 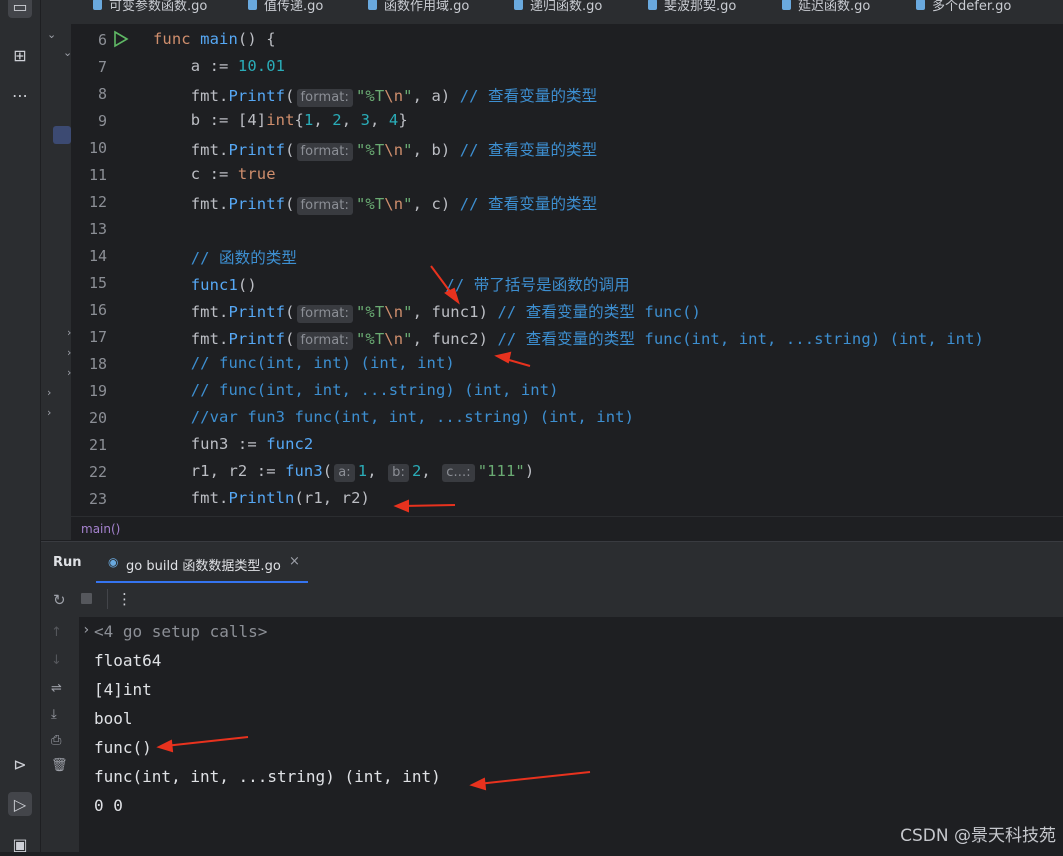 What do you see at coordinates (102, 67) in the screenshot?
I see `line-number: 7` at bounding box center [102, 67].